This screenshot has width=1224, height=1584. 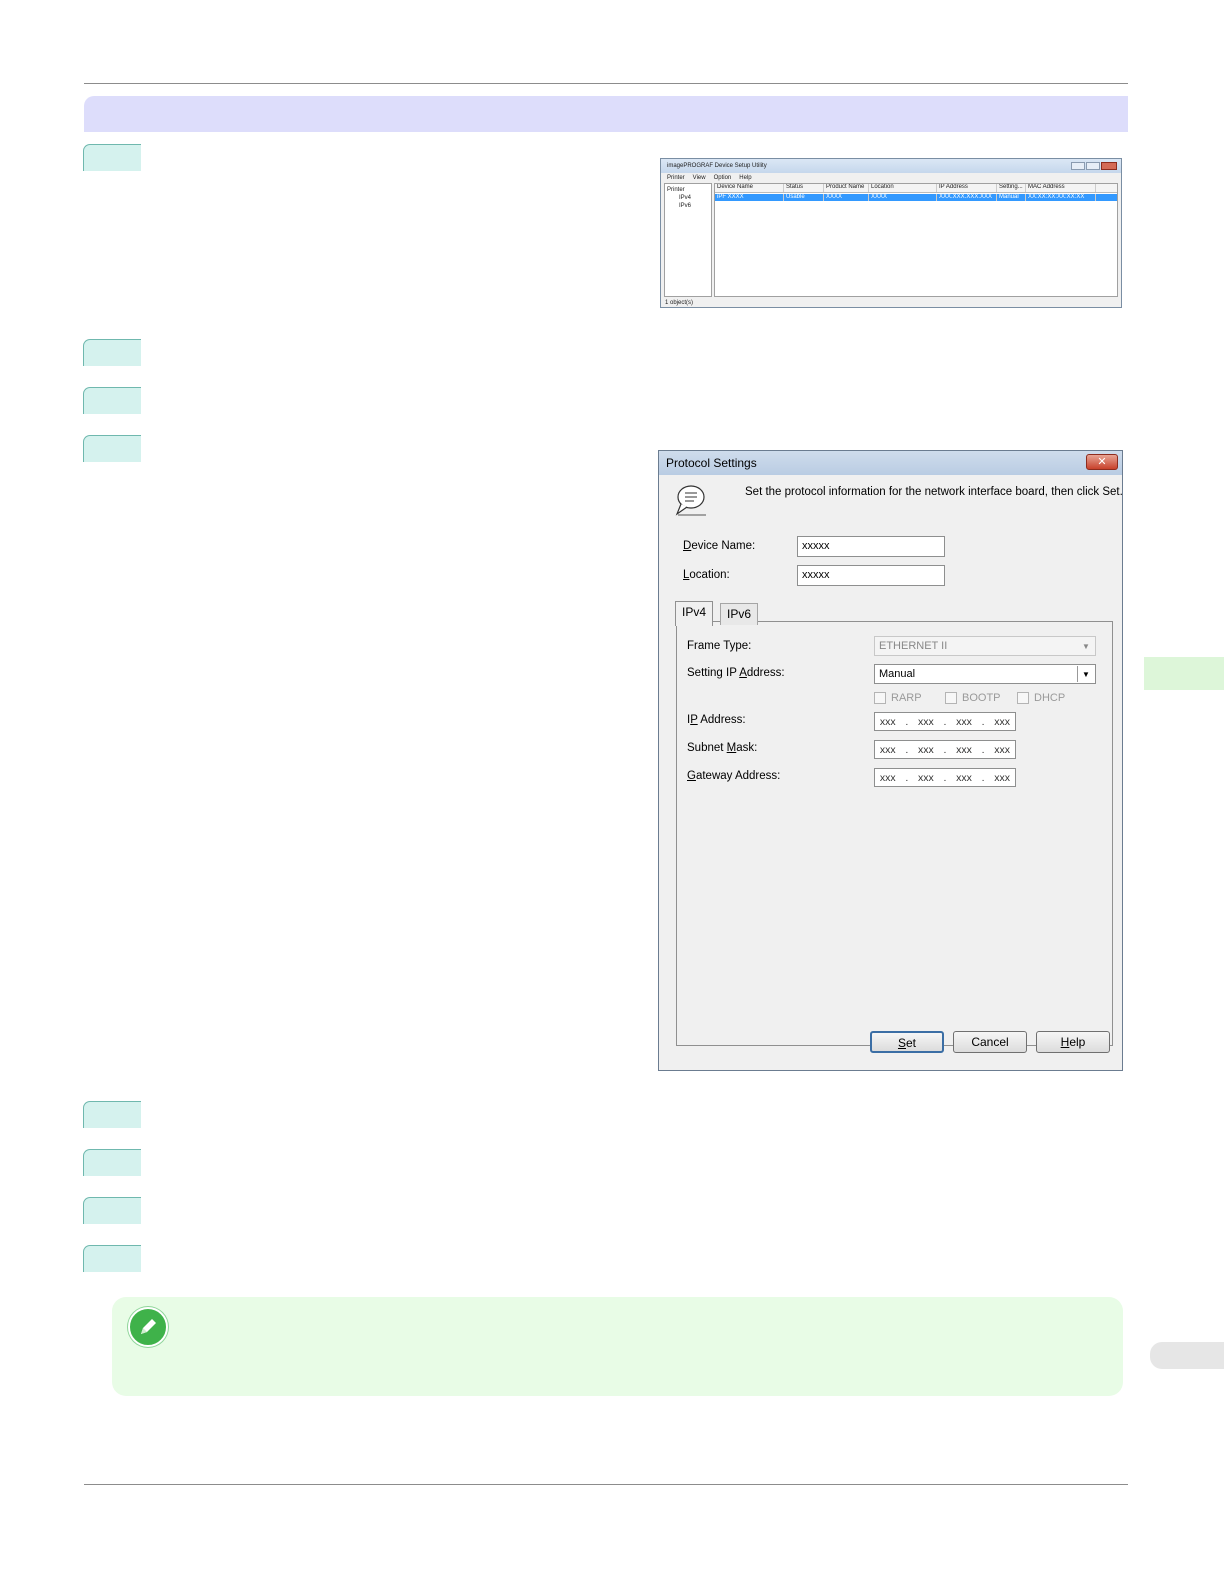 What do you see at coordinates (706, 575) in the screenshot?
I see `location-label: Location:` at bounding box center [706, 575].